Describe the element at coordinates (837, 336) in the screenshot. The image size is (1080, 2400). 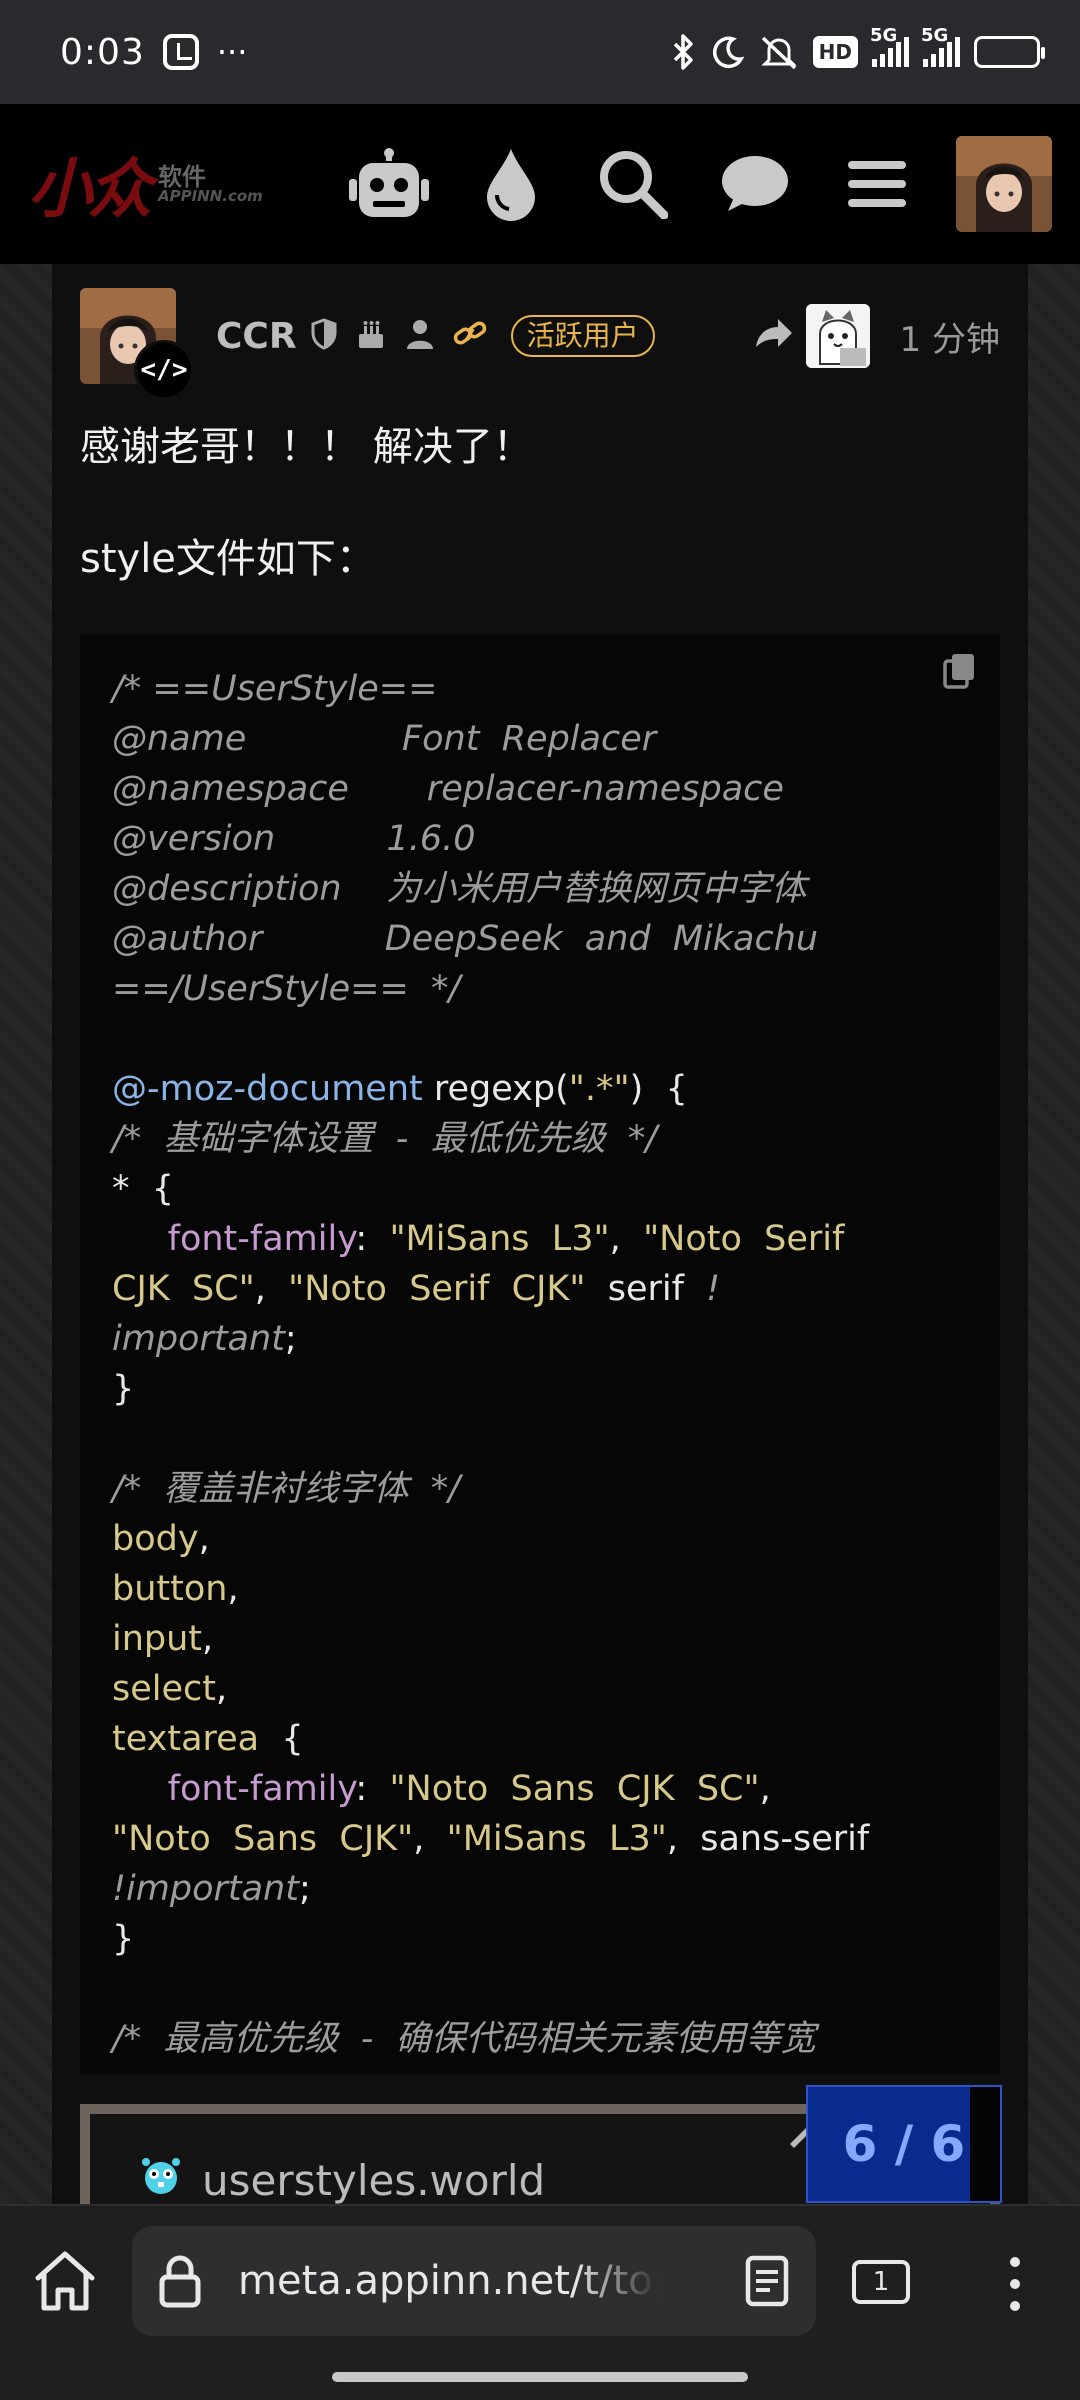
I see `reply-to-avatar` at that location.